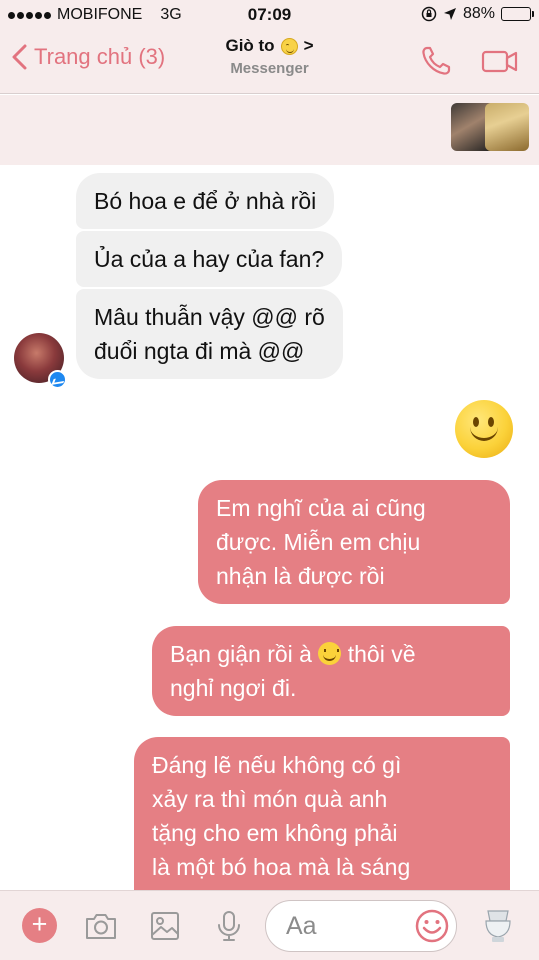 This screenshot has width=539, height=960. I want to click on status-right: 88%, so click(477, 14).